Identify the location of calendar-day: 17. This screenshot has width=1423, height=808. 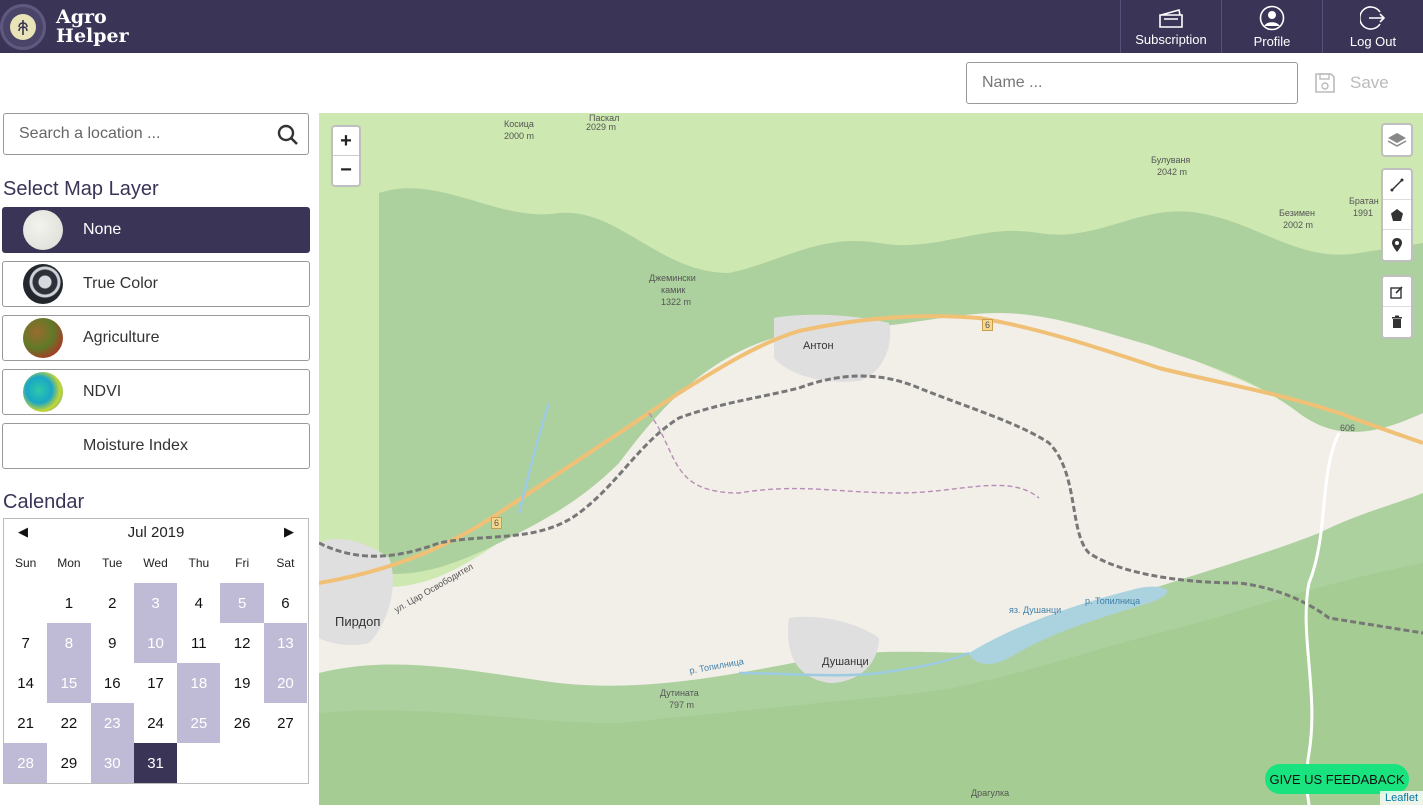
(155, 683).